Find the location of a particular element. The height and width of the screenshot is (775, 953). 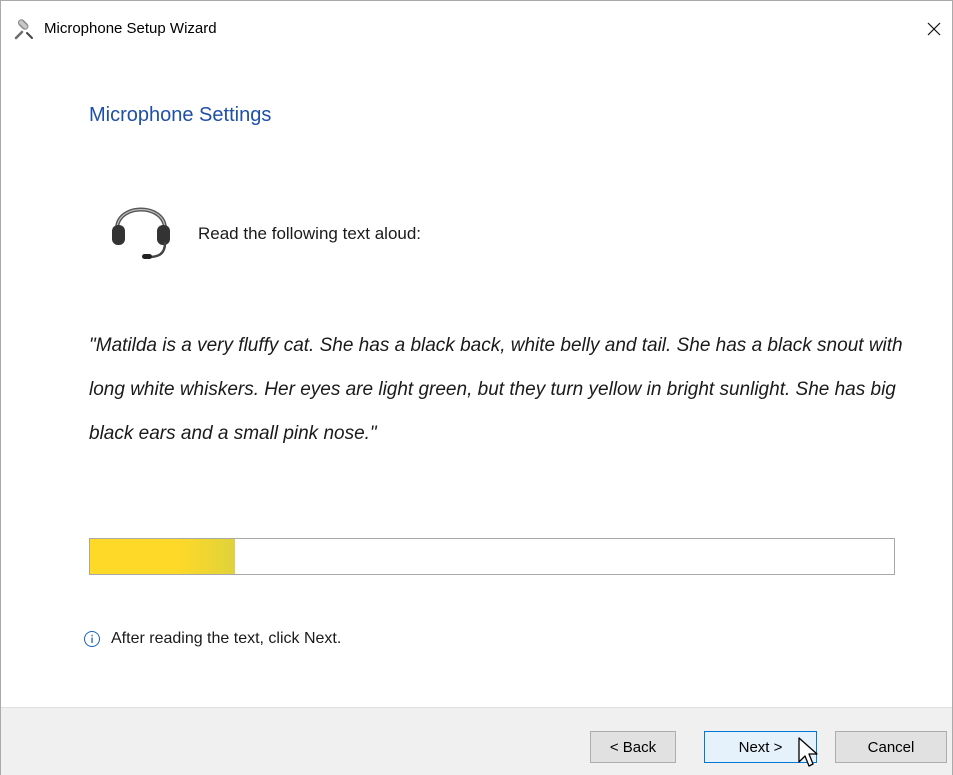

close-button is located at coordinates (934, 29).